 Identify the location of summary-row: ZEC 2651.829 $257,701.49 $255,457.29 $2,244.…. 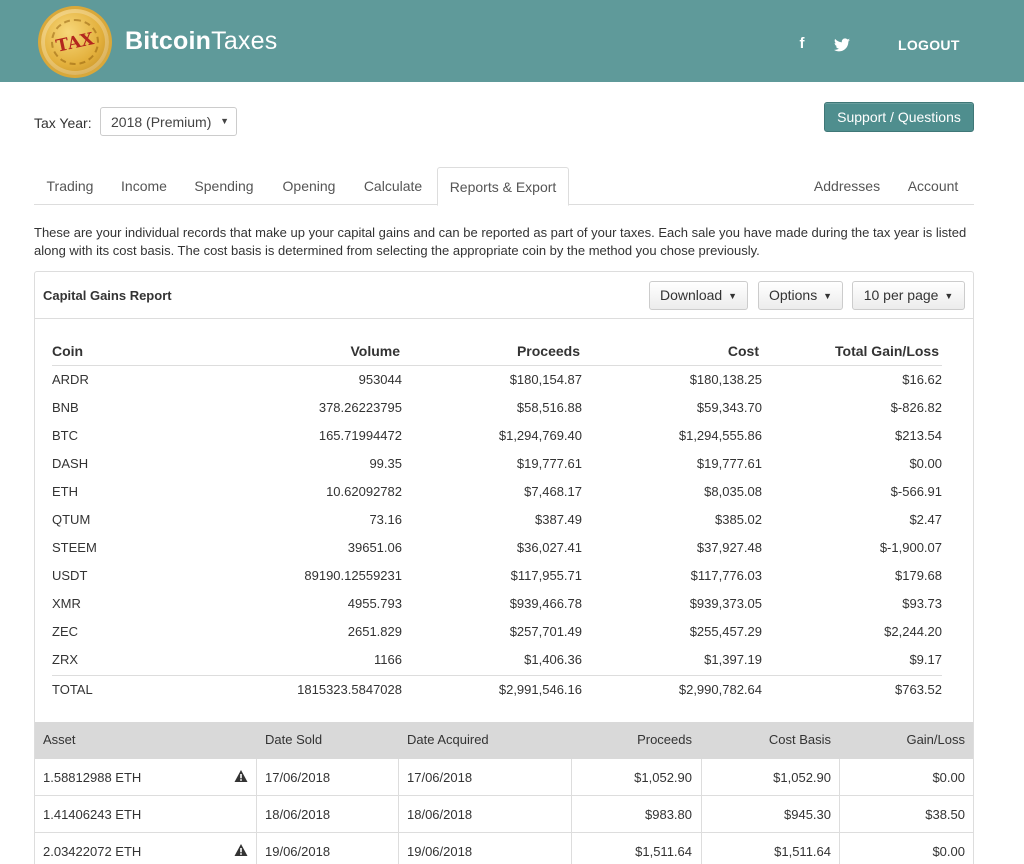
(497, 632).